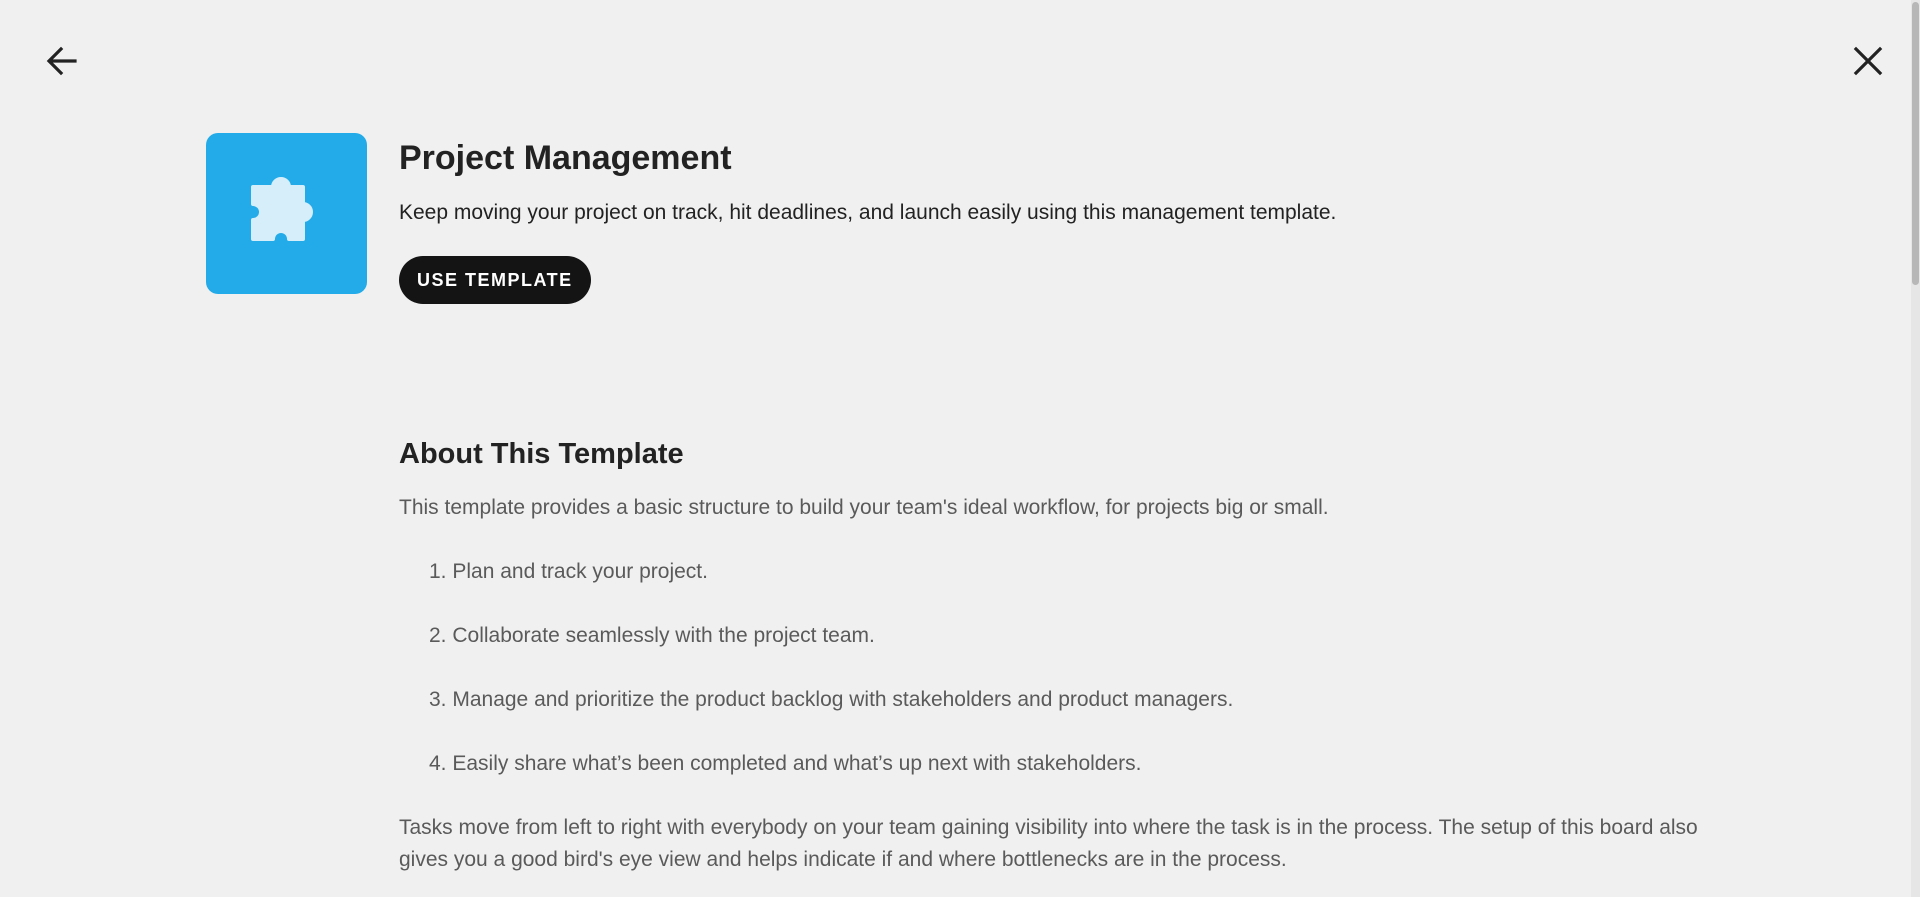 This screenshot has height=897, width=1920. Describe the element at coordinates (495, 280) in the screenshot. I see `use-template-button: USE TEMPLATE` at that location.